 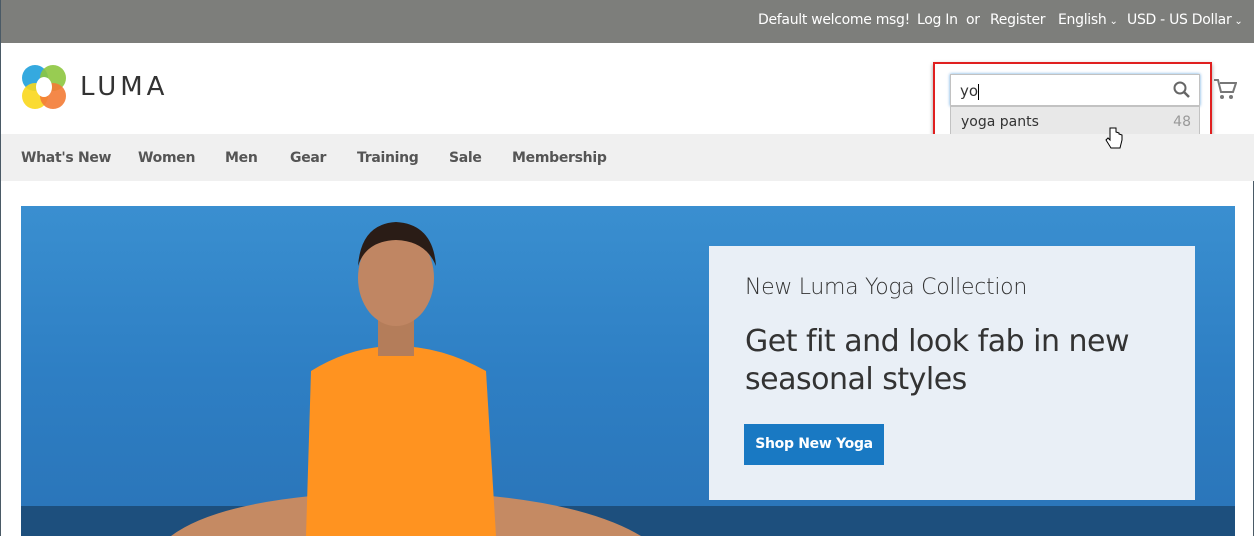 What do you see at coordinates (1114, 138) in the screenshot?
I see `hand-cursor-icon` at bounding box center [1114, 138].